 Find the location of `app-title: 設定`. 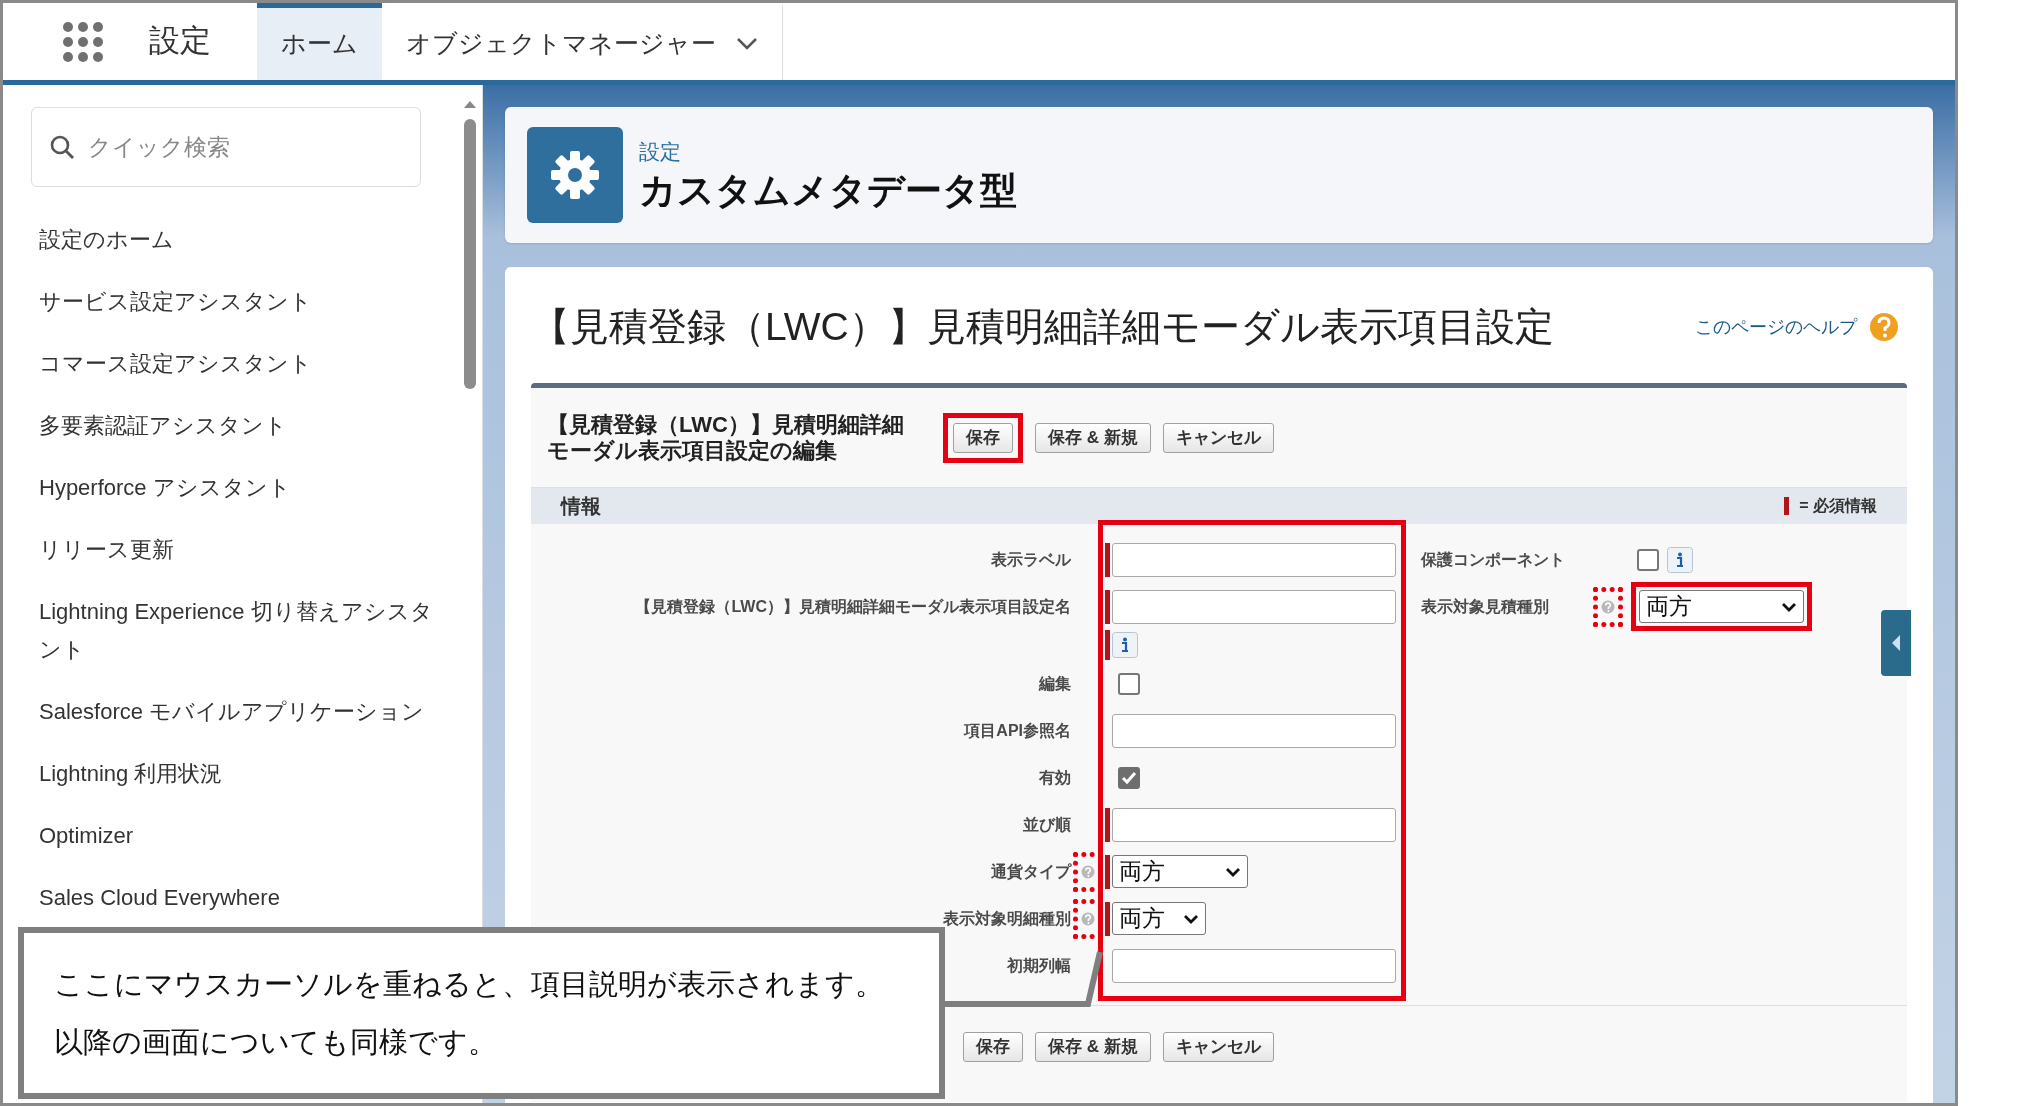

app-title: 設定 is located at coordinates (180, 41).